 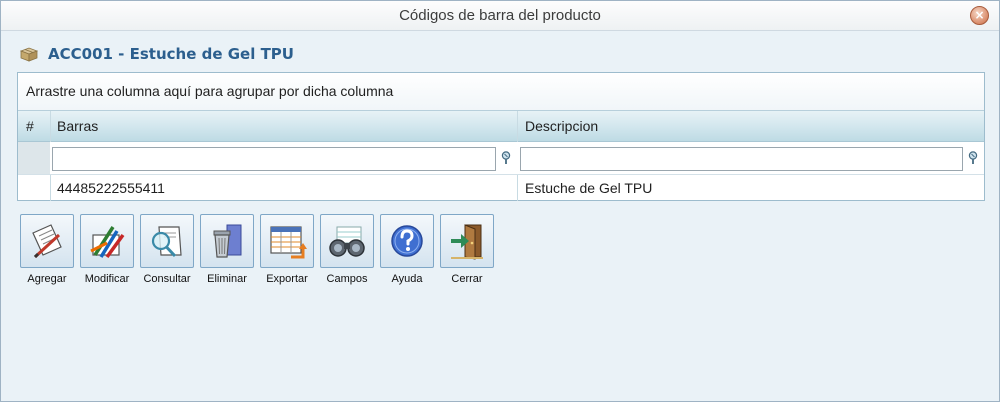 I want to click on exportar-label: Exportar, so click(x=287, y=279).